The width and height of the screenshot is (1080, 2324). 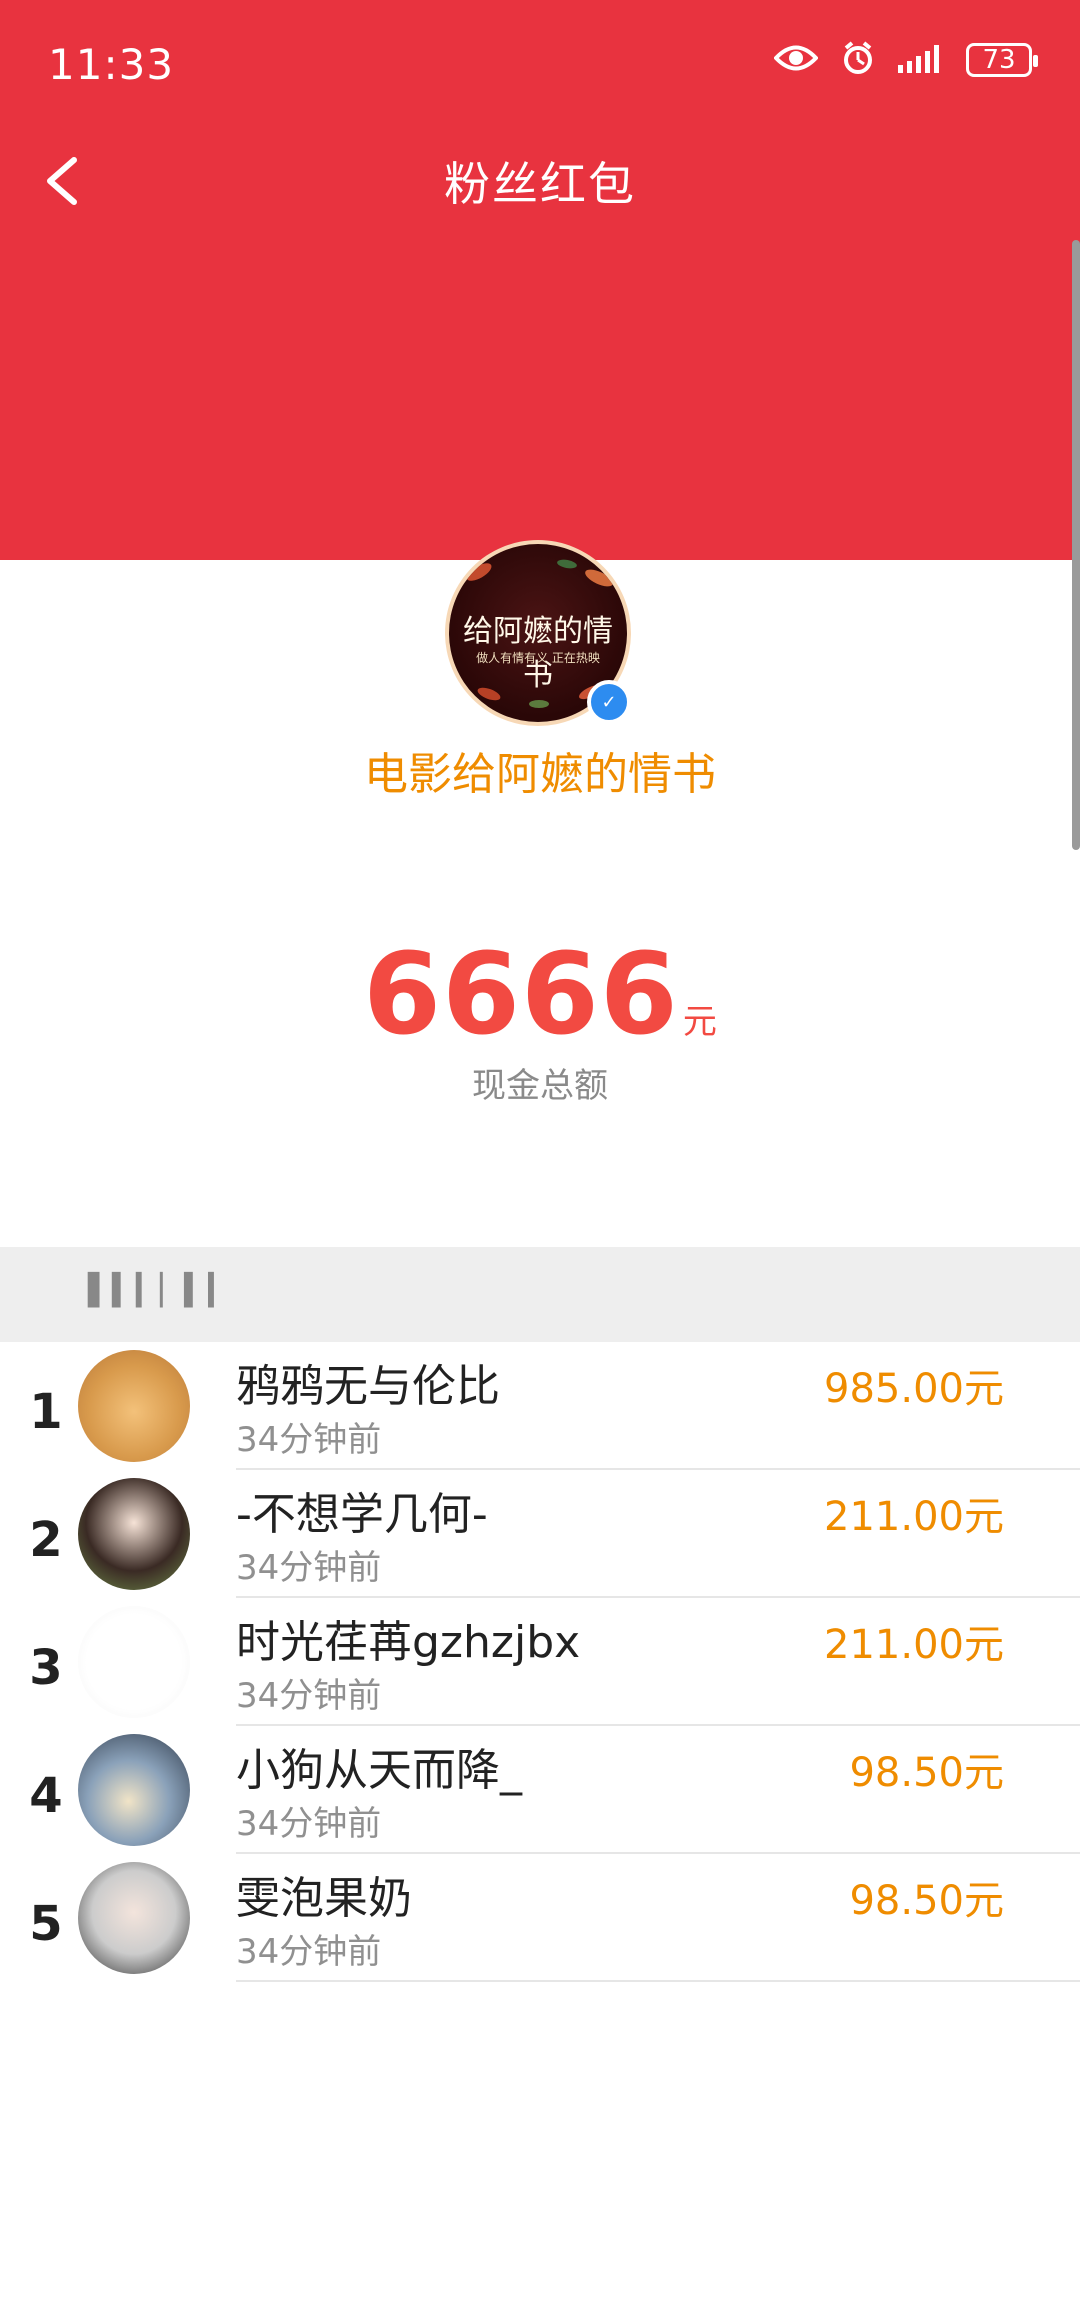 What do you see at coordinates (362, 1510) in the screenshot?
I see `user-name: -不想学几何-` at bounding box center [362, 1510].